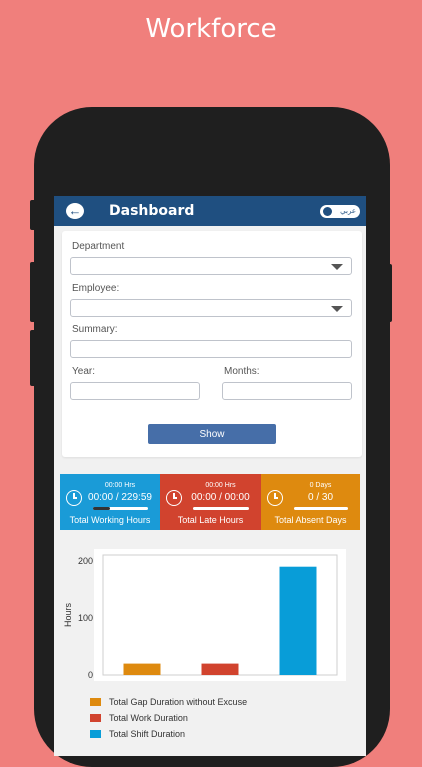  I want to click on department-select, so click(211, 266).